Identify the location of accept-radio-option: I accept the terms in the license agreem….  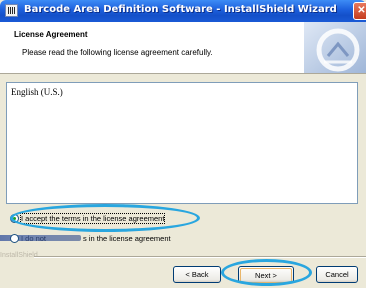
(88, 218).